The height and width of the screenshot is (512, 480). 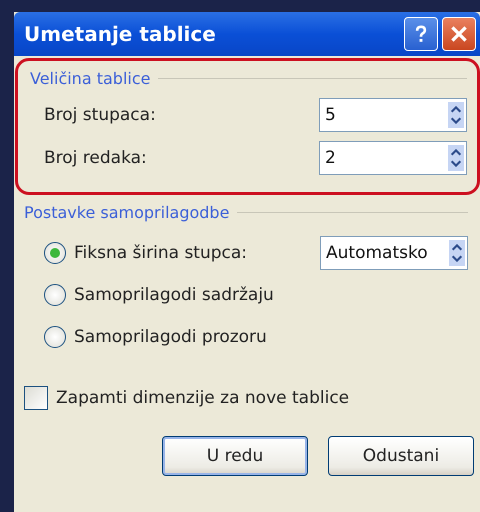 I want to click on width-spinner: Automatsko, so click(x=394, y=253).